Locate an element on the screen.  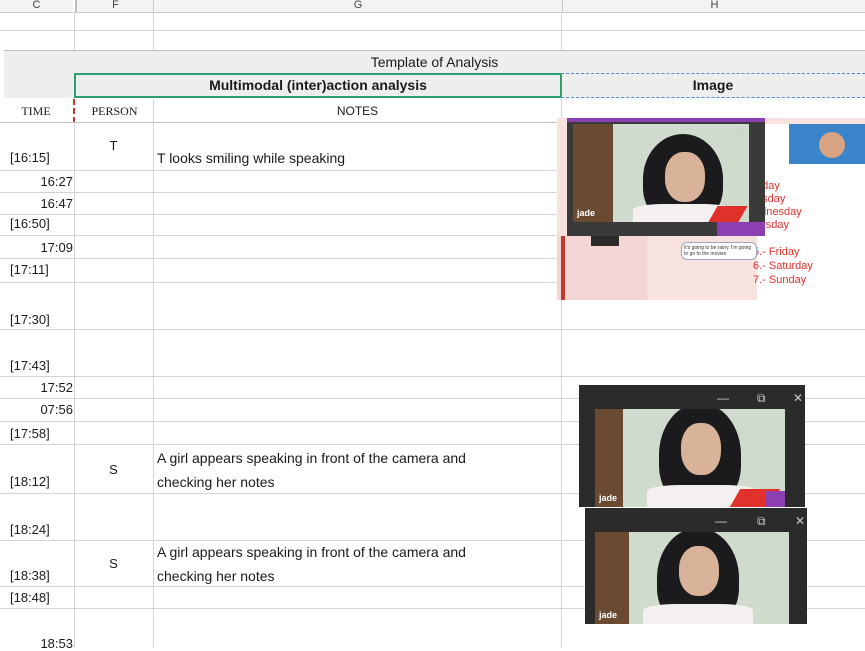
slide-red-bar is located at coordinates (563, 268).